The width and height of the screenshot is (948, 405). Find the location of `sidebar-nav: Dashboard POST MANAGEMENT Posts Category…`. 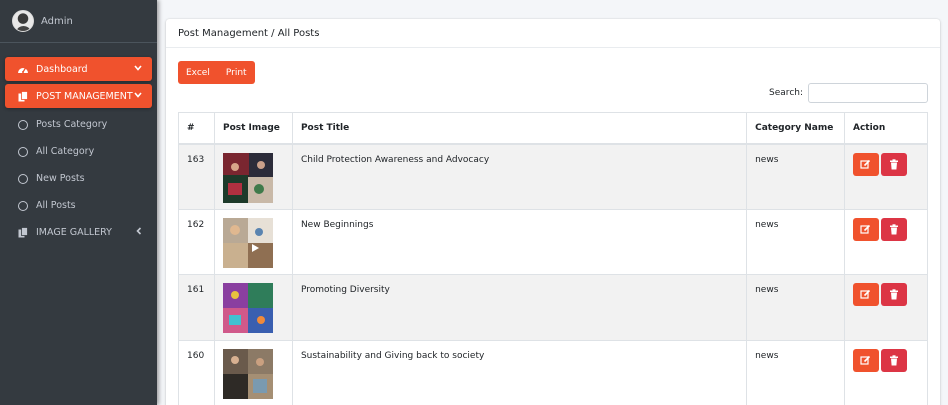

sidebar-nav: Dashboard POST MANAGEMENT Posts Category… is located at coordinates (78, 144).